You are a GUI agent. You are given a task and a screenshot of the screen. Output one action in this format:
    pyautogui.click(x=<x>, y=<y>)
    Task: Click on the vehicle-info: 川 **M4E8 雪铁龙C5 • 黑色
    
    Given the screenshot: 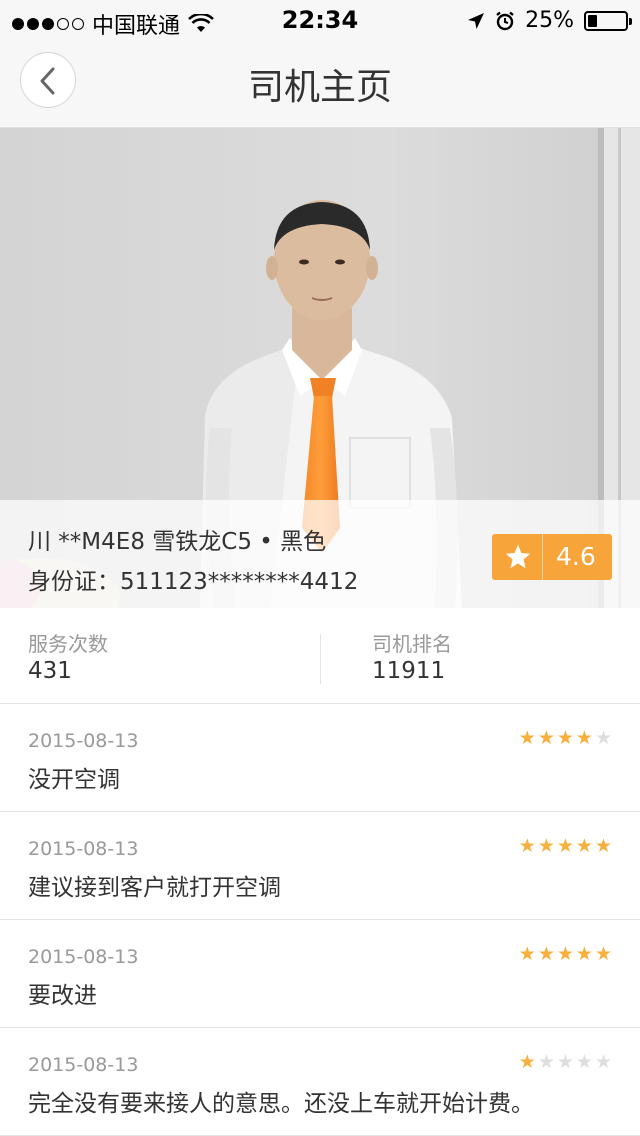 What is the action you would take?
    pyautogui.click(x=177, y=542)
    